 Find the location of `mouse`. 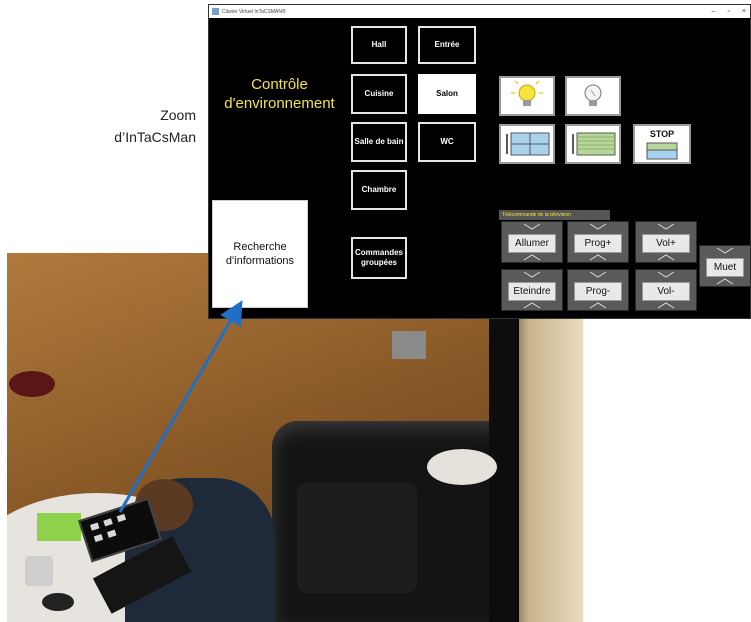

mouse is located at coordinates (58, 602).